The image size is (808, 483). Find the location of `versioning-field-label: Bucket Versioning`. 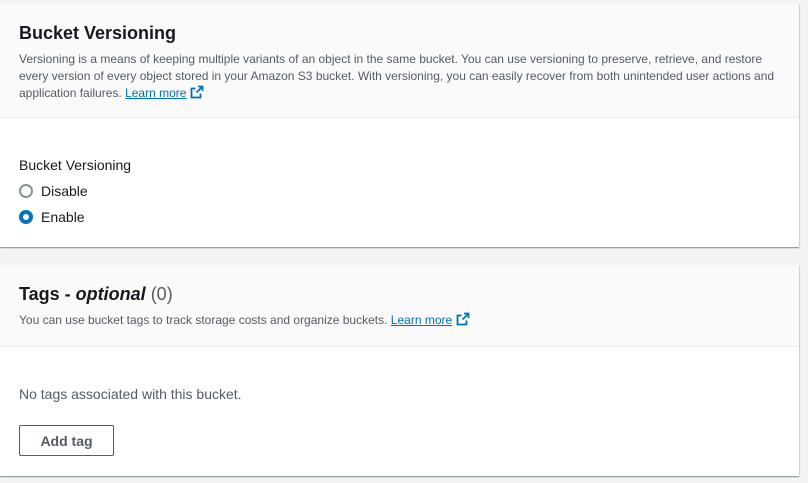

versioning-field-label: Bucket Versioning is located at coordinates (75, 165).